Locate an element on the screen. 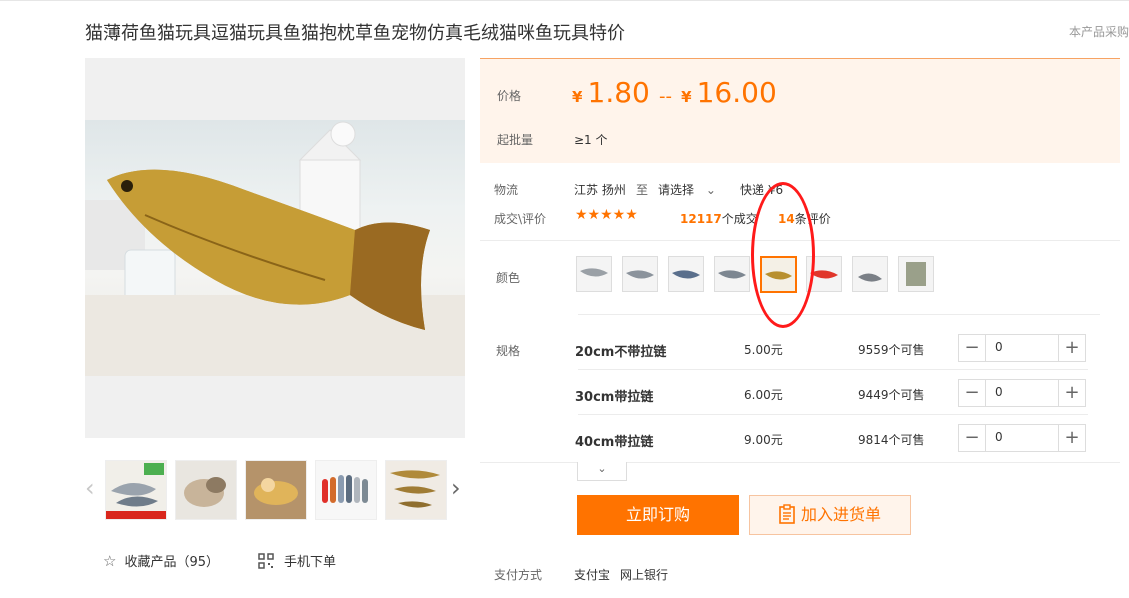  moq-label: 起批量 is located at coordinates (515, 140).